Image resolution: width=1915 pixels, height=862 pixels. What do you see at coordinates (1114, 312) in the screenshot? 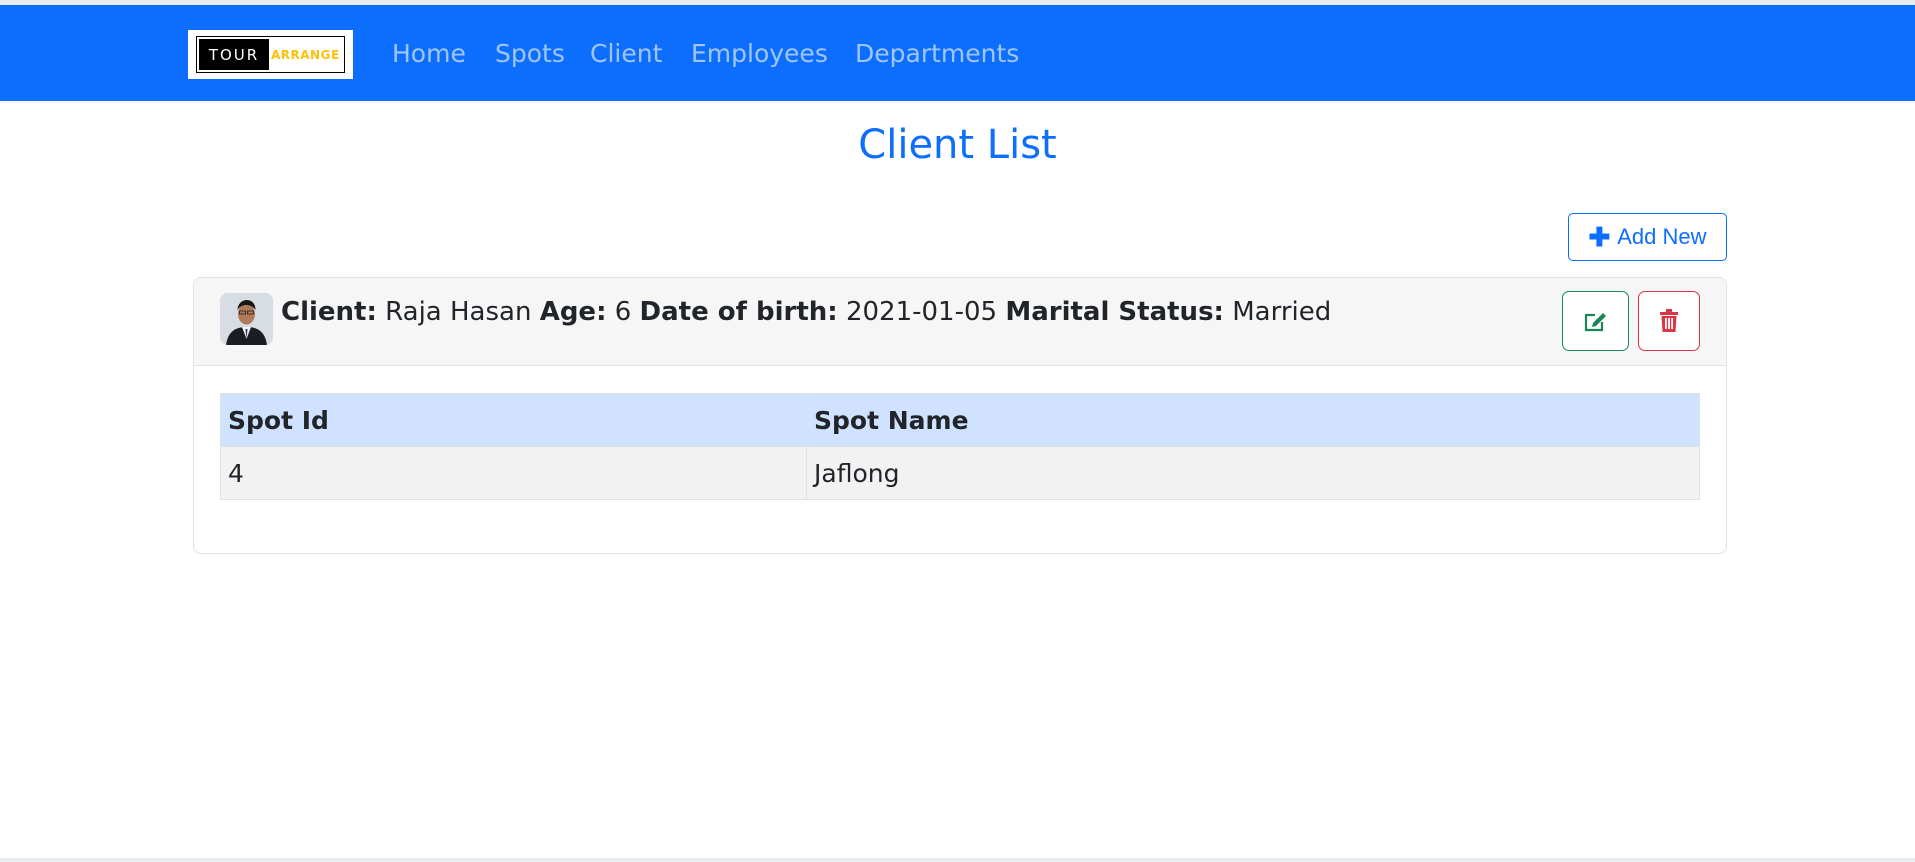
I see `marital-status-label: Marital Status:` at bounding box center [1114, 312].